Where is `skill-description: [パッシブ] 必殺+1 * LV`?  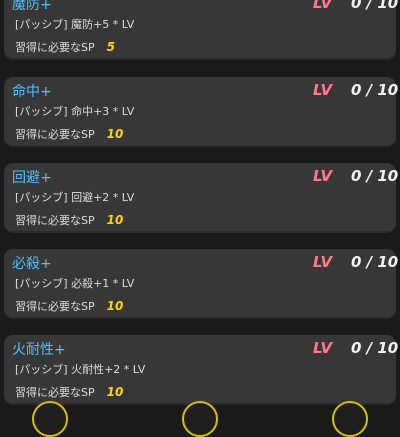 skill-description: [パッシブ] 必殺+1 * LV is located at coordinates (75, 283).